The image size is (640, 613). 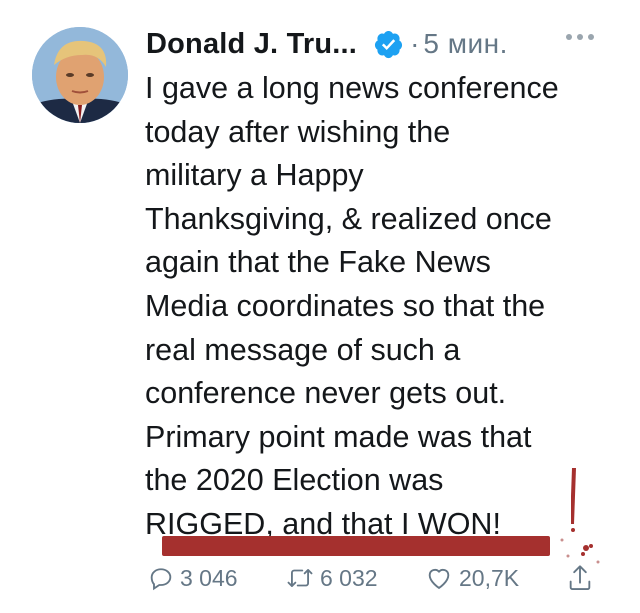 I want to click on avatar-image, so click(x=80, y=75).